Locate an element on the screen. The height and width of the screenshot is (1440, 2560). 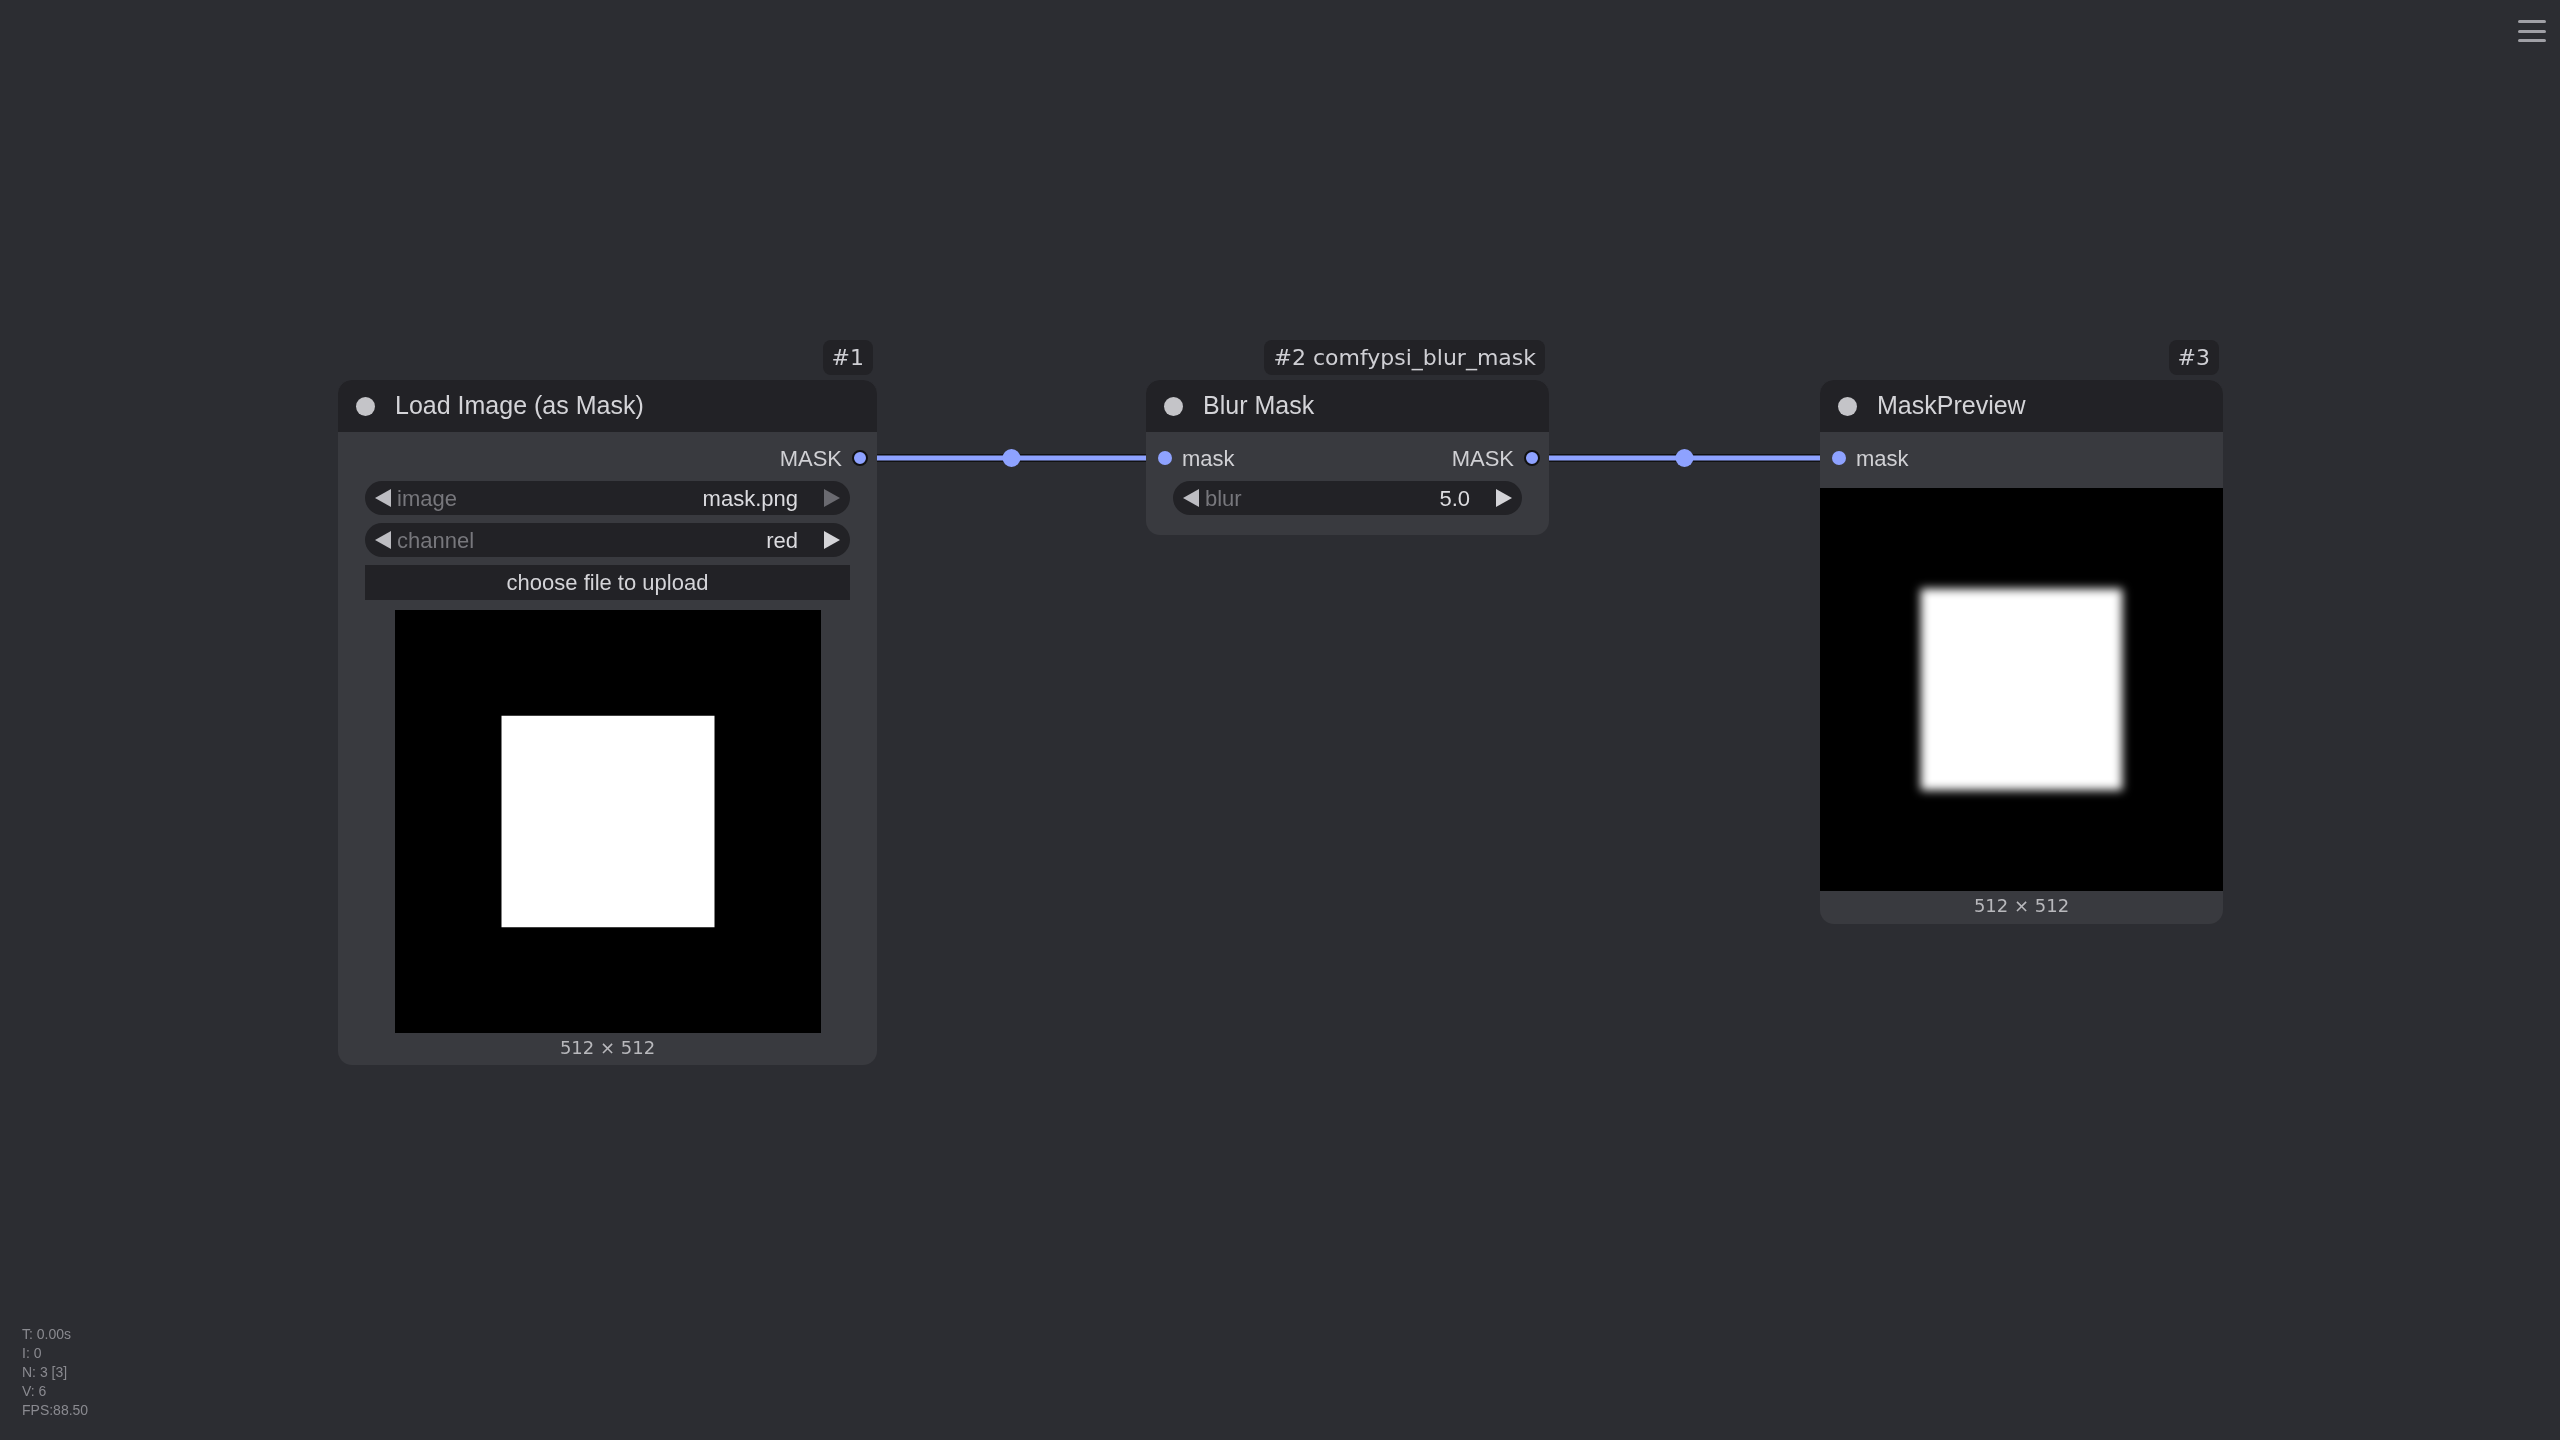
node-panel: MaskPreview mask 512 × 512 is located at coordinates (2021, 652).